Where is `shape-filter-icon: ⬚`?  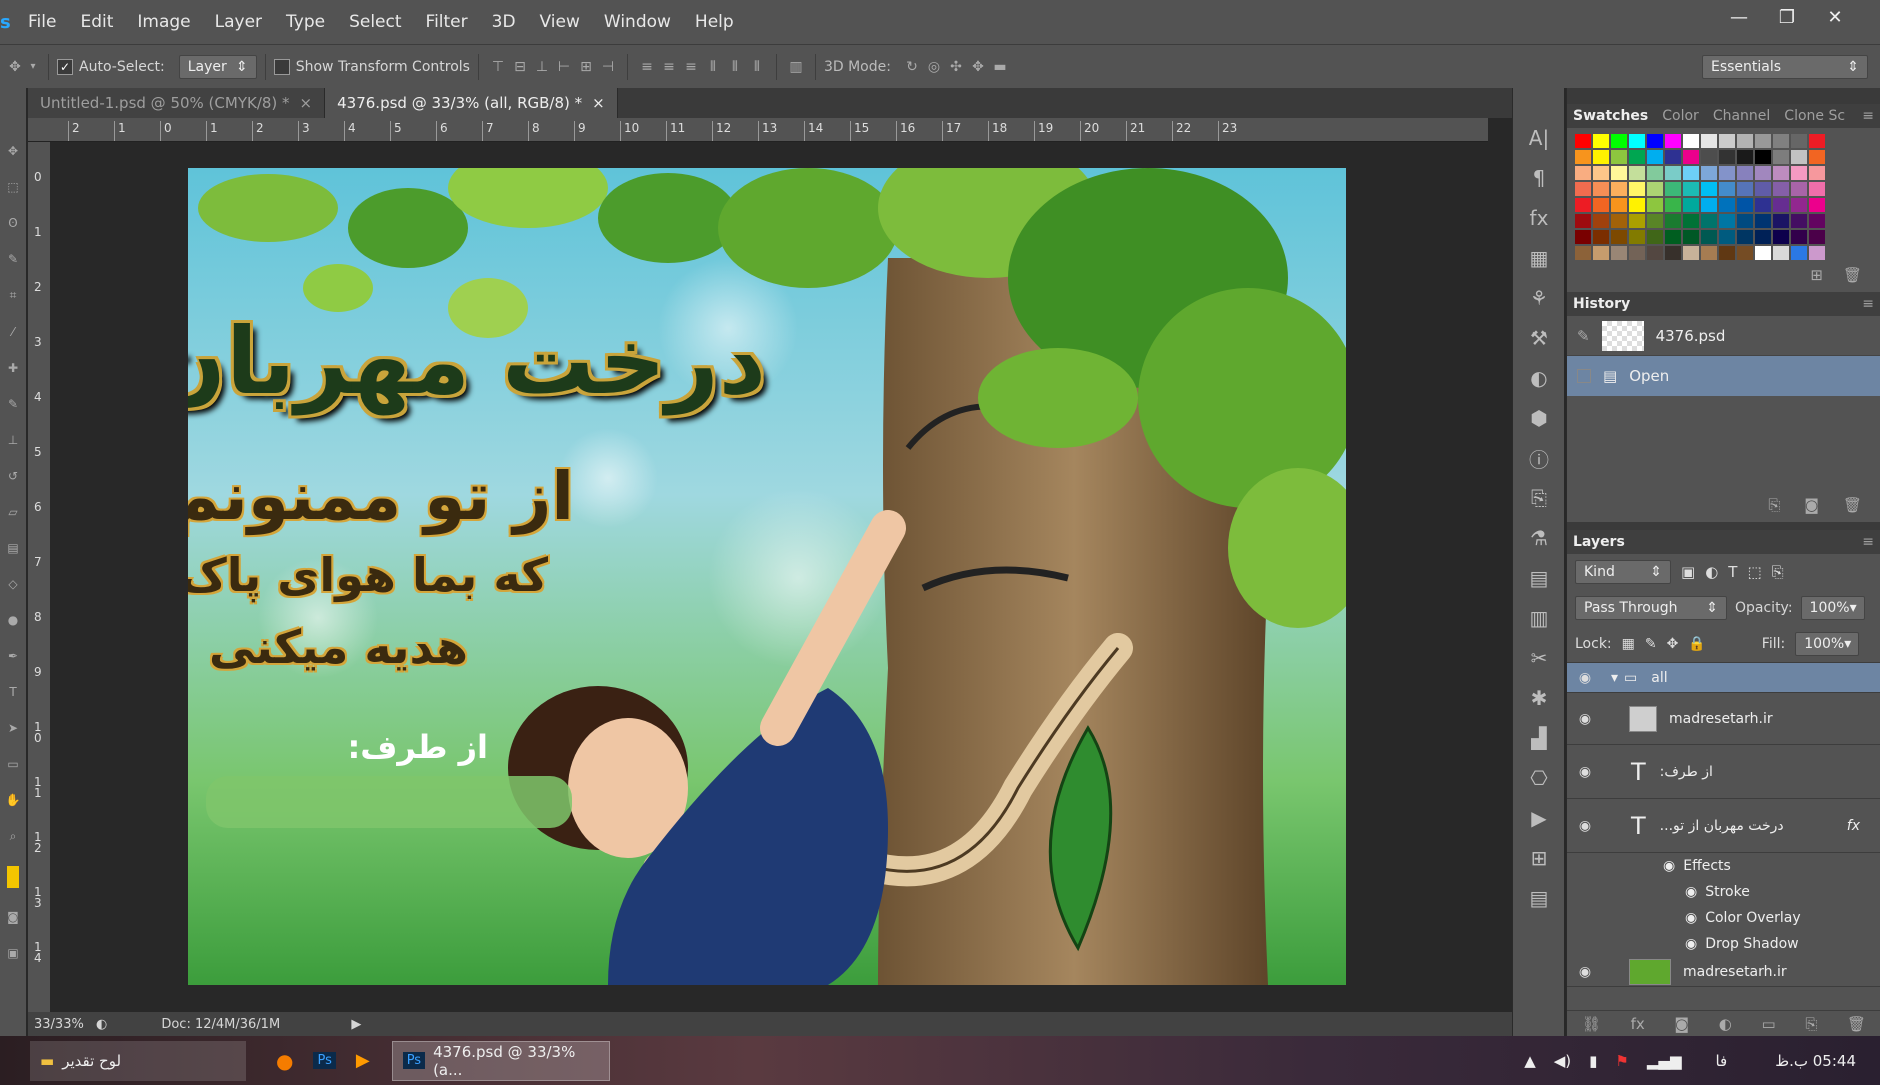 shape-filter-icon: ⬚ is located at coordinates (1754, 572).